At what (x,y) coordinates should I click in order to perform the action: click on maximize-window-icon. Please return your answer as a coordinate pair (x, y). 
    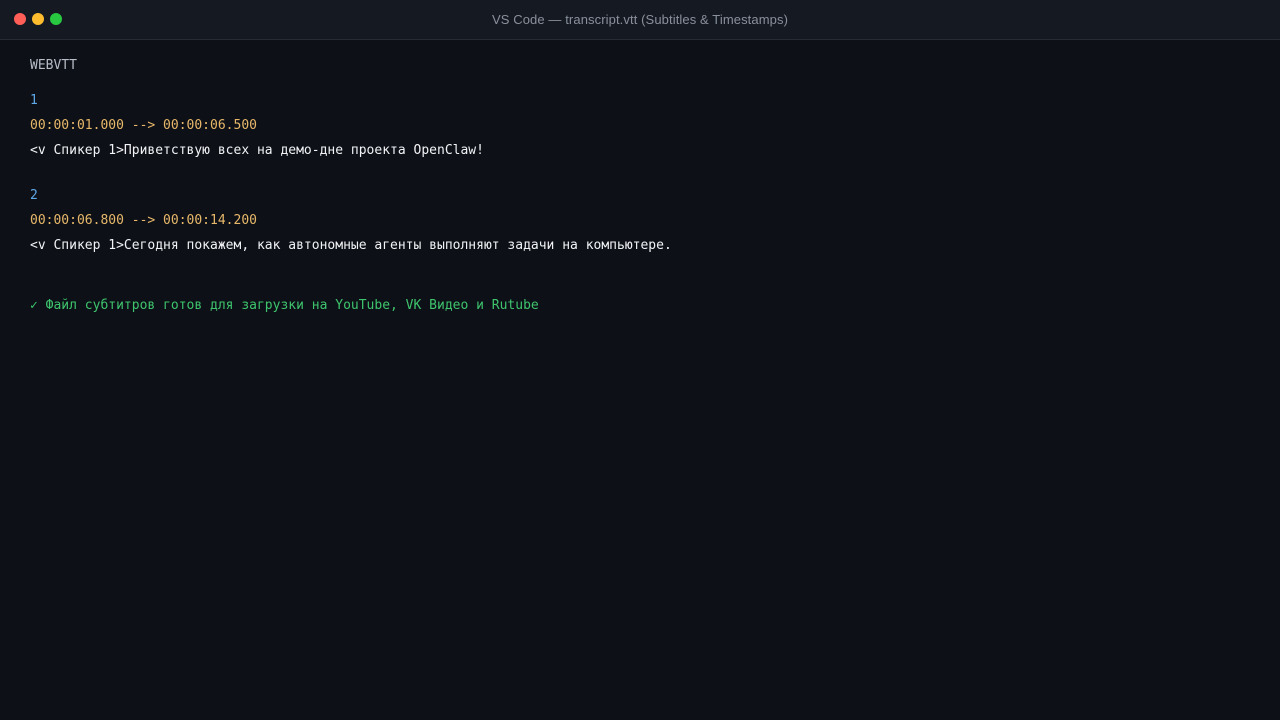
    Looking at the image, I should click on (56, 19).